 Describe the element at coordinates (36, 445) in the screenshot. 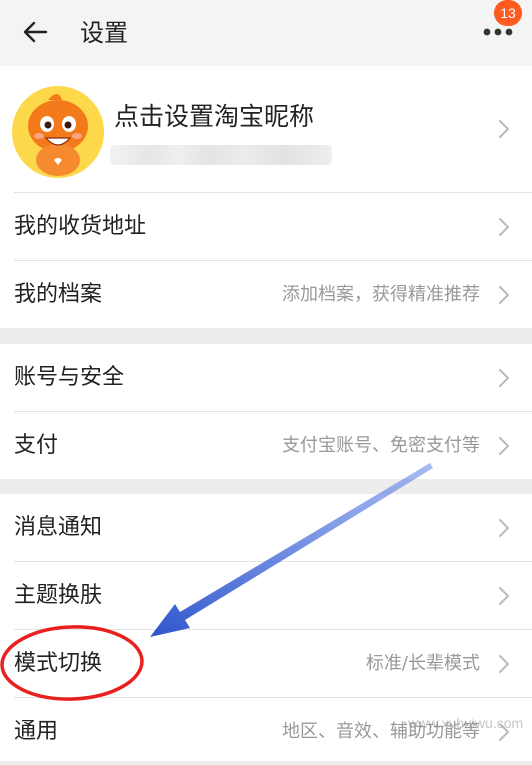

I see `row-label: 支付` at that location.